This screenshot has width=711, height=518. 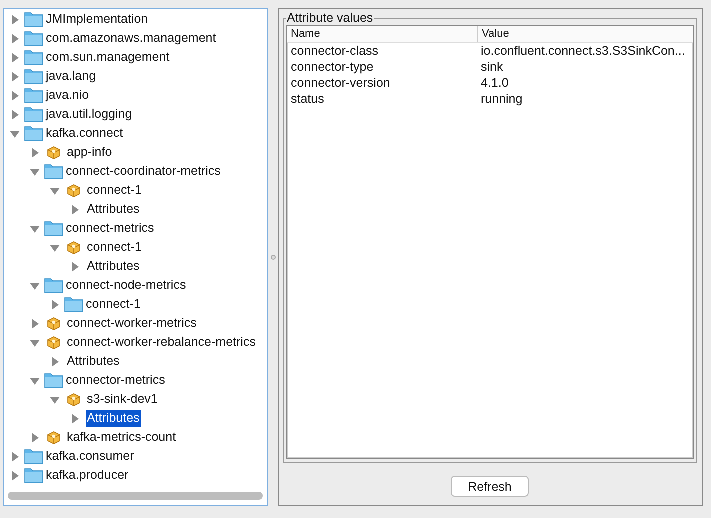 I want to click on table-cell-text: connector-version, so click(x=341, y=83).